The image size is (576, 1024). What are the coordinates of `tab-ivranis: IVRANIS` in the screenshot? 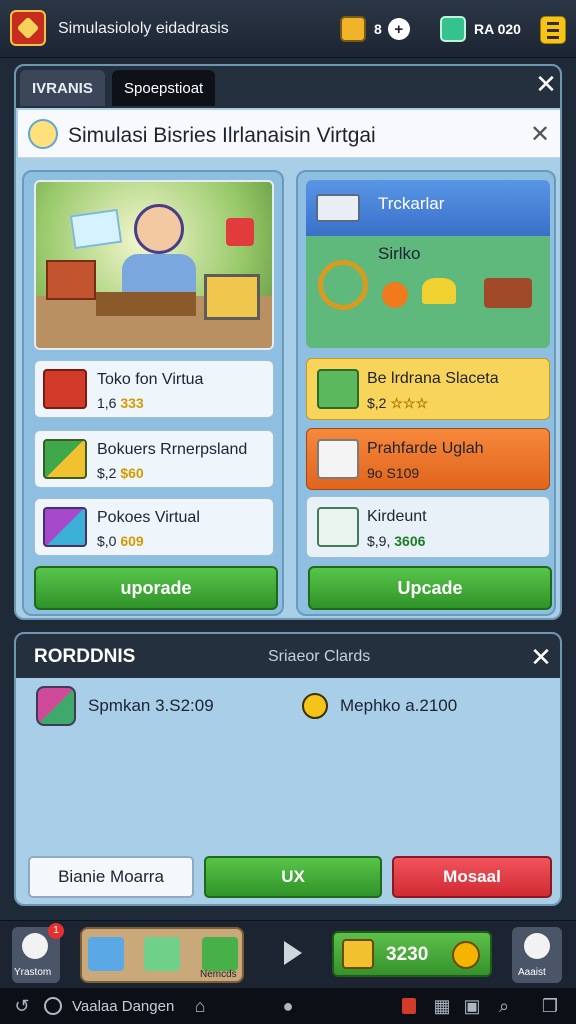 It's located at (62, 88).